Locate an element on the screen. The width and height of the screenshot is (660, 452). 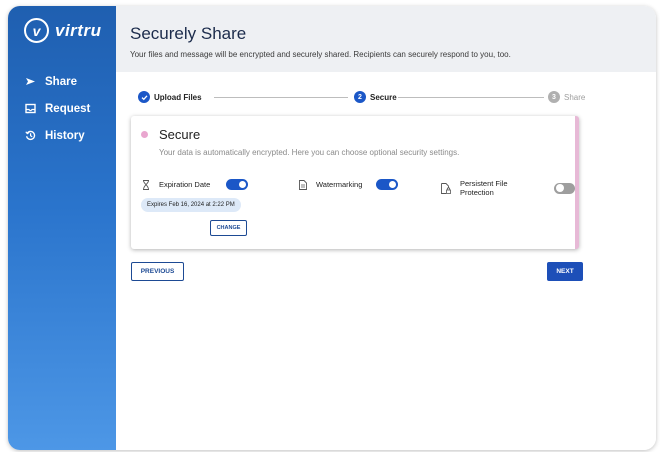
step-upload-files: Upload Files is located at coordinates (170, 97).